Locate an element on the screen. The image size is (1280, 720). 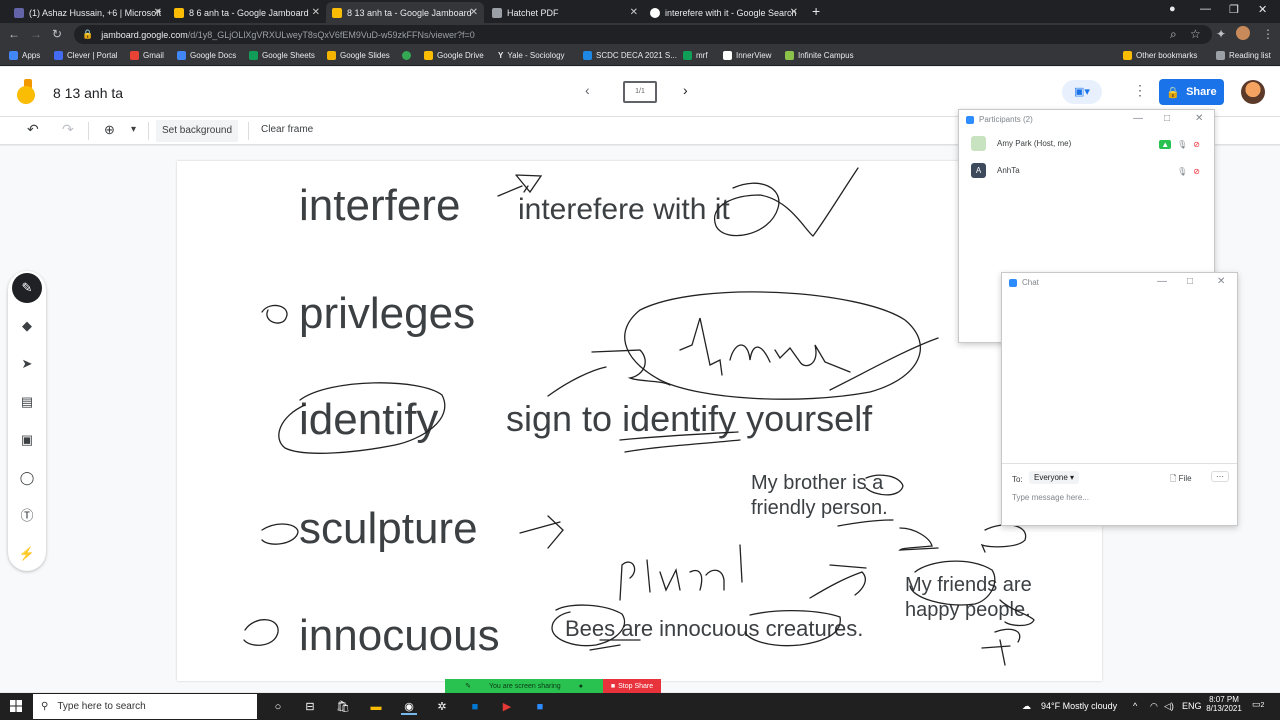
media-player-icon: ▶ is located at coordinates (507, 707).